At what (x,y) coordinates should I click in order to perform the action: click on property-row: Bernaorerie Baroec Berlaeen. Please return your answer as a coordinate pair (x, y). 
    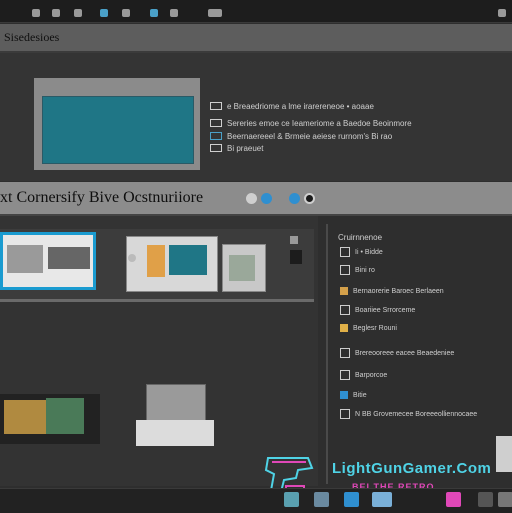
    Looking at the image, I should click on (392, 291).